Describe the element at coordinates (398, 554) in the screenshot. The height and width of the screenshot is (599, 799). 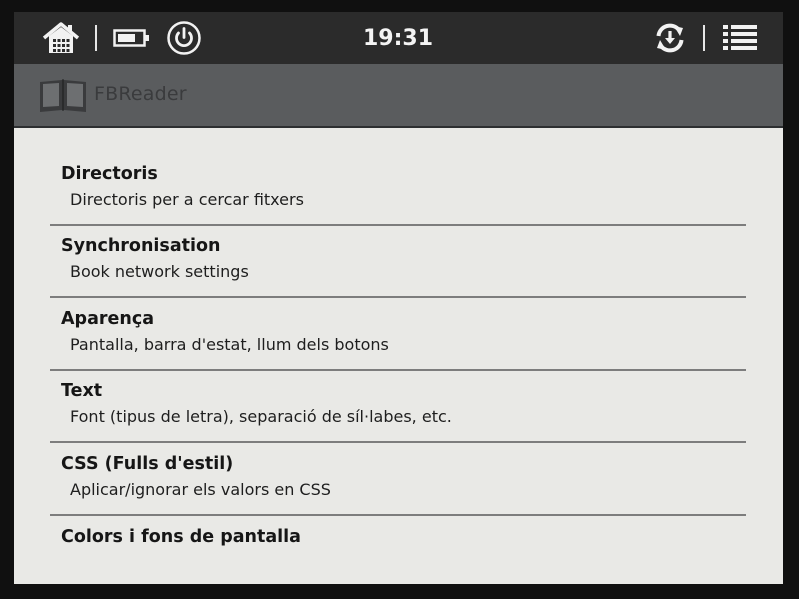
I see `settings-item-colors: Colors i fons de pantalla` at that location.